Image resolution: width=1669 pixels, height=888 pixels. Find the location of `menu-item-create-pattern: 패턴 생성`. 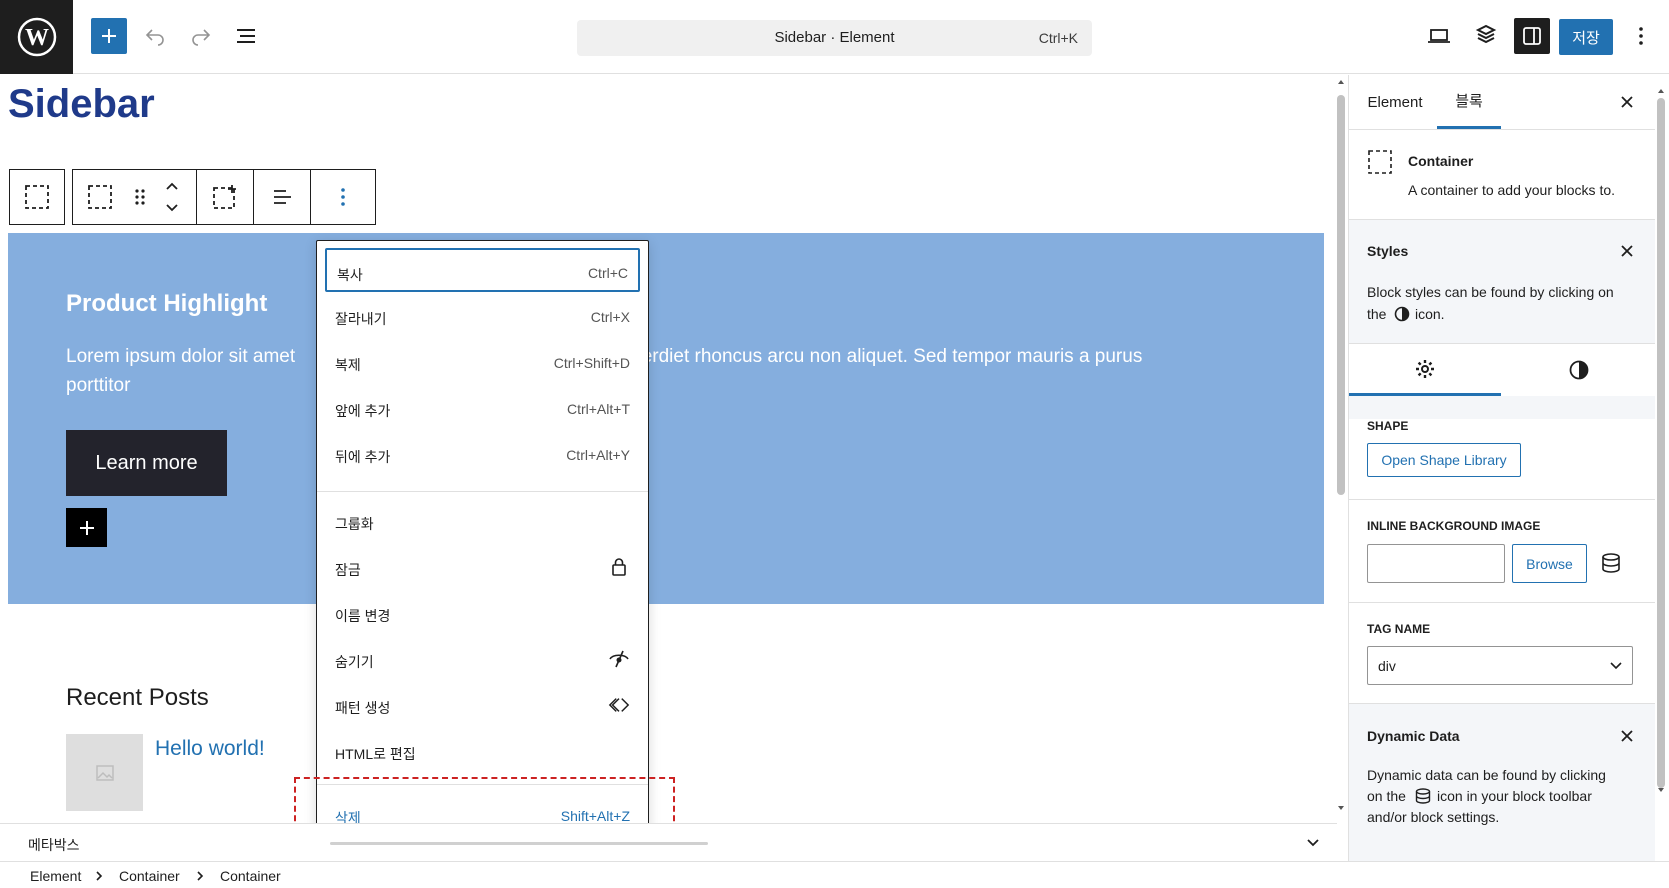

menu-item-create-pattern: 패턴 생성 is located at coordinates (482, 705).